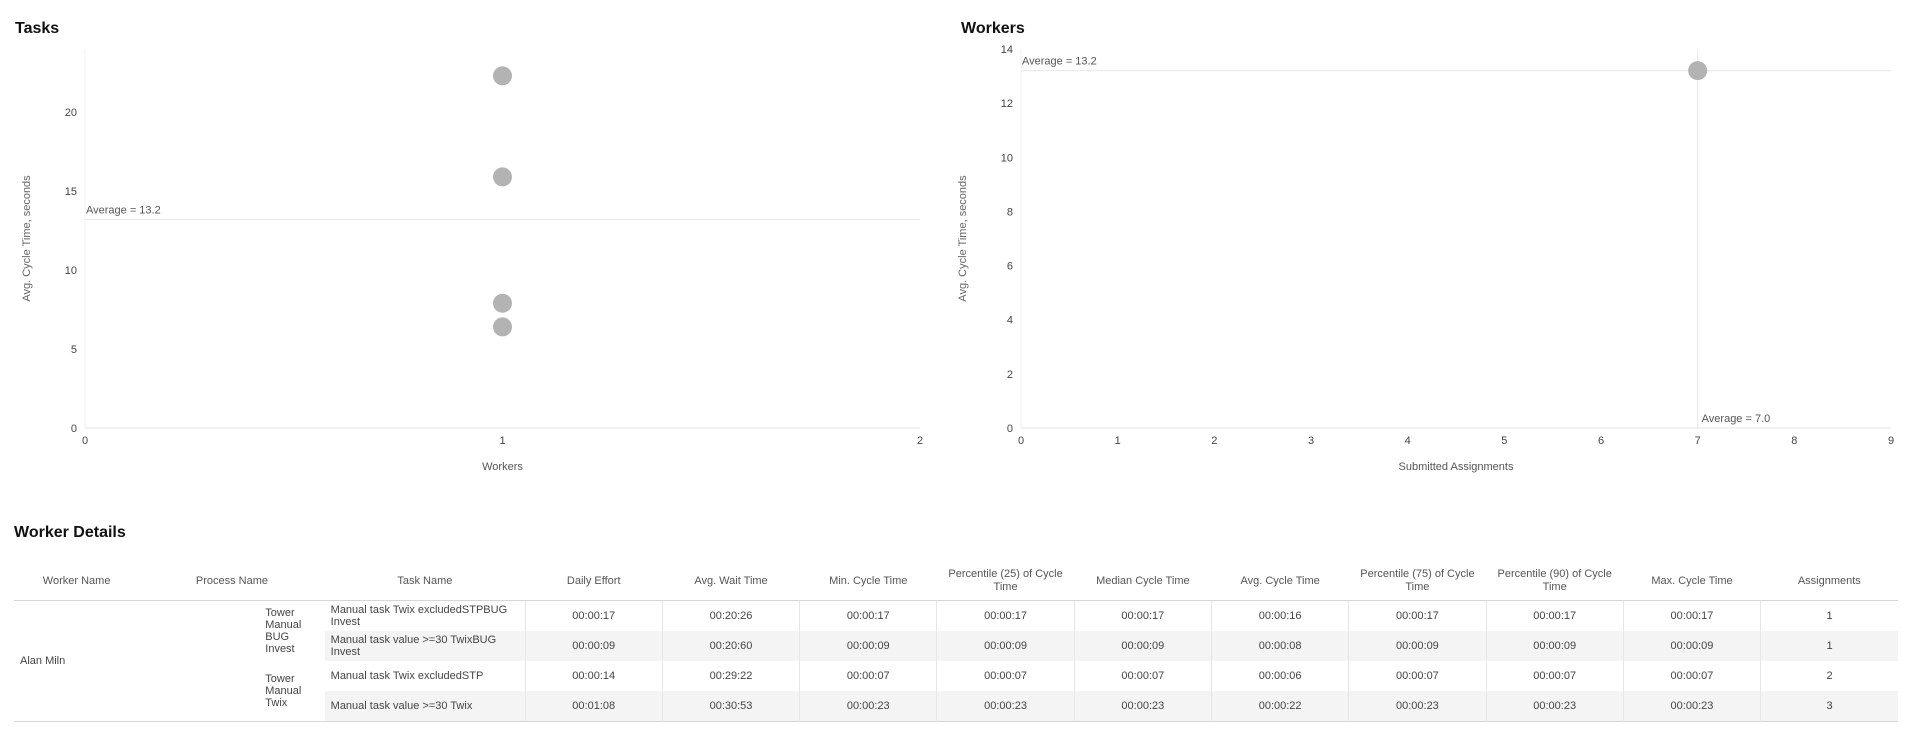 The height and width of the screenshot is (751, 1910). I want to click on x-tick-label: 7, so click(1698, 441).